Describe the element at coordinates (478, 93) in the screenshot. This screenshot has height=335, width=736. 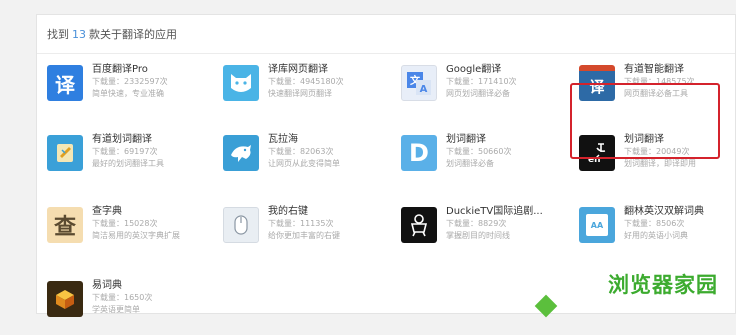
I see `app-description: 网页划词翻译必备` at that location.